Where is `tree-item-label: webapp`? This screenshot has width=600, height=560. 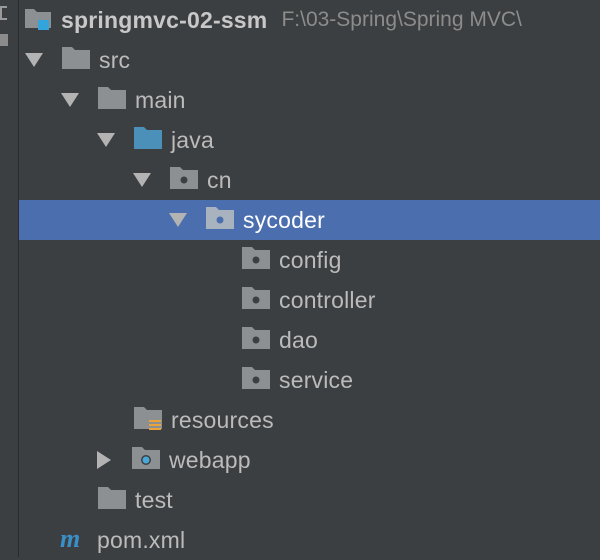 tree-item-label: webapp is located at coordinates (210, 459).